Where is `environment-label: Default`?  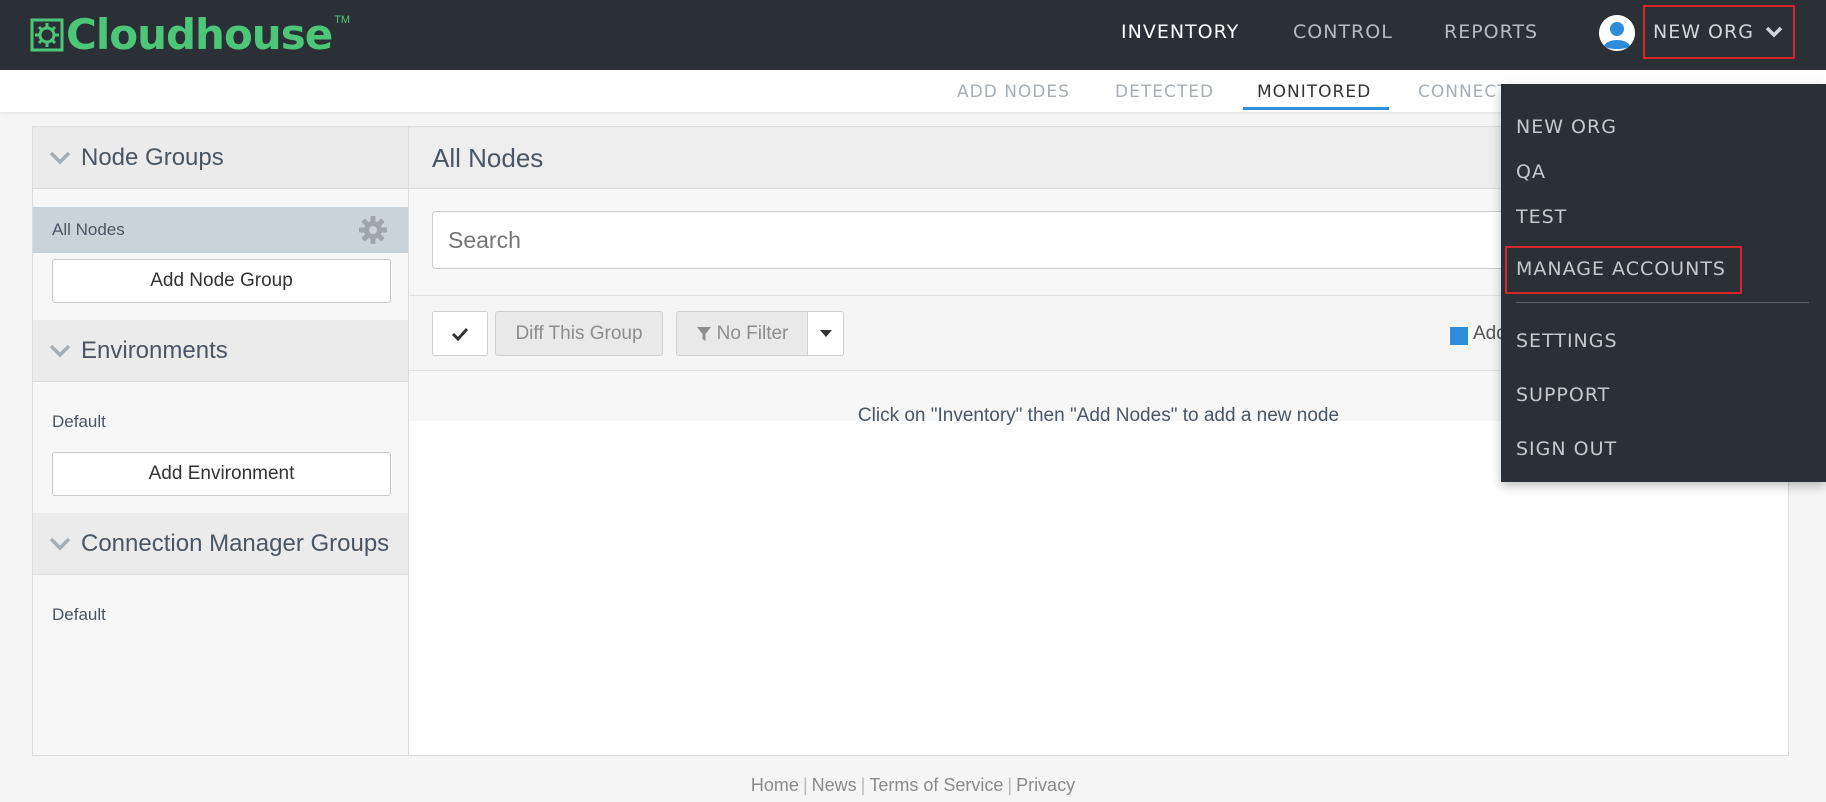 environment-label: Default is located at coordinates (79, 421).